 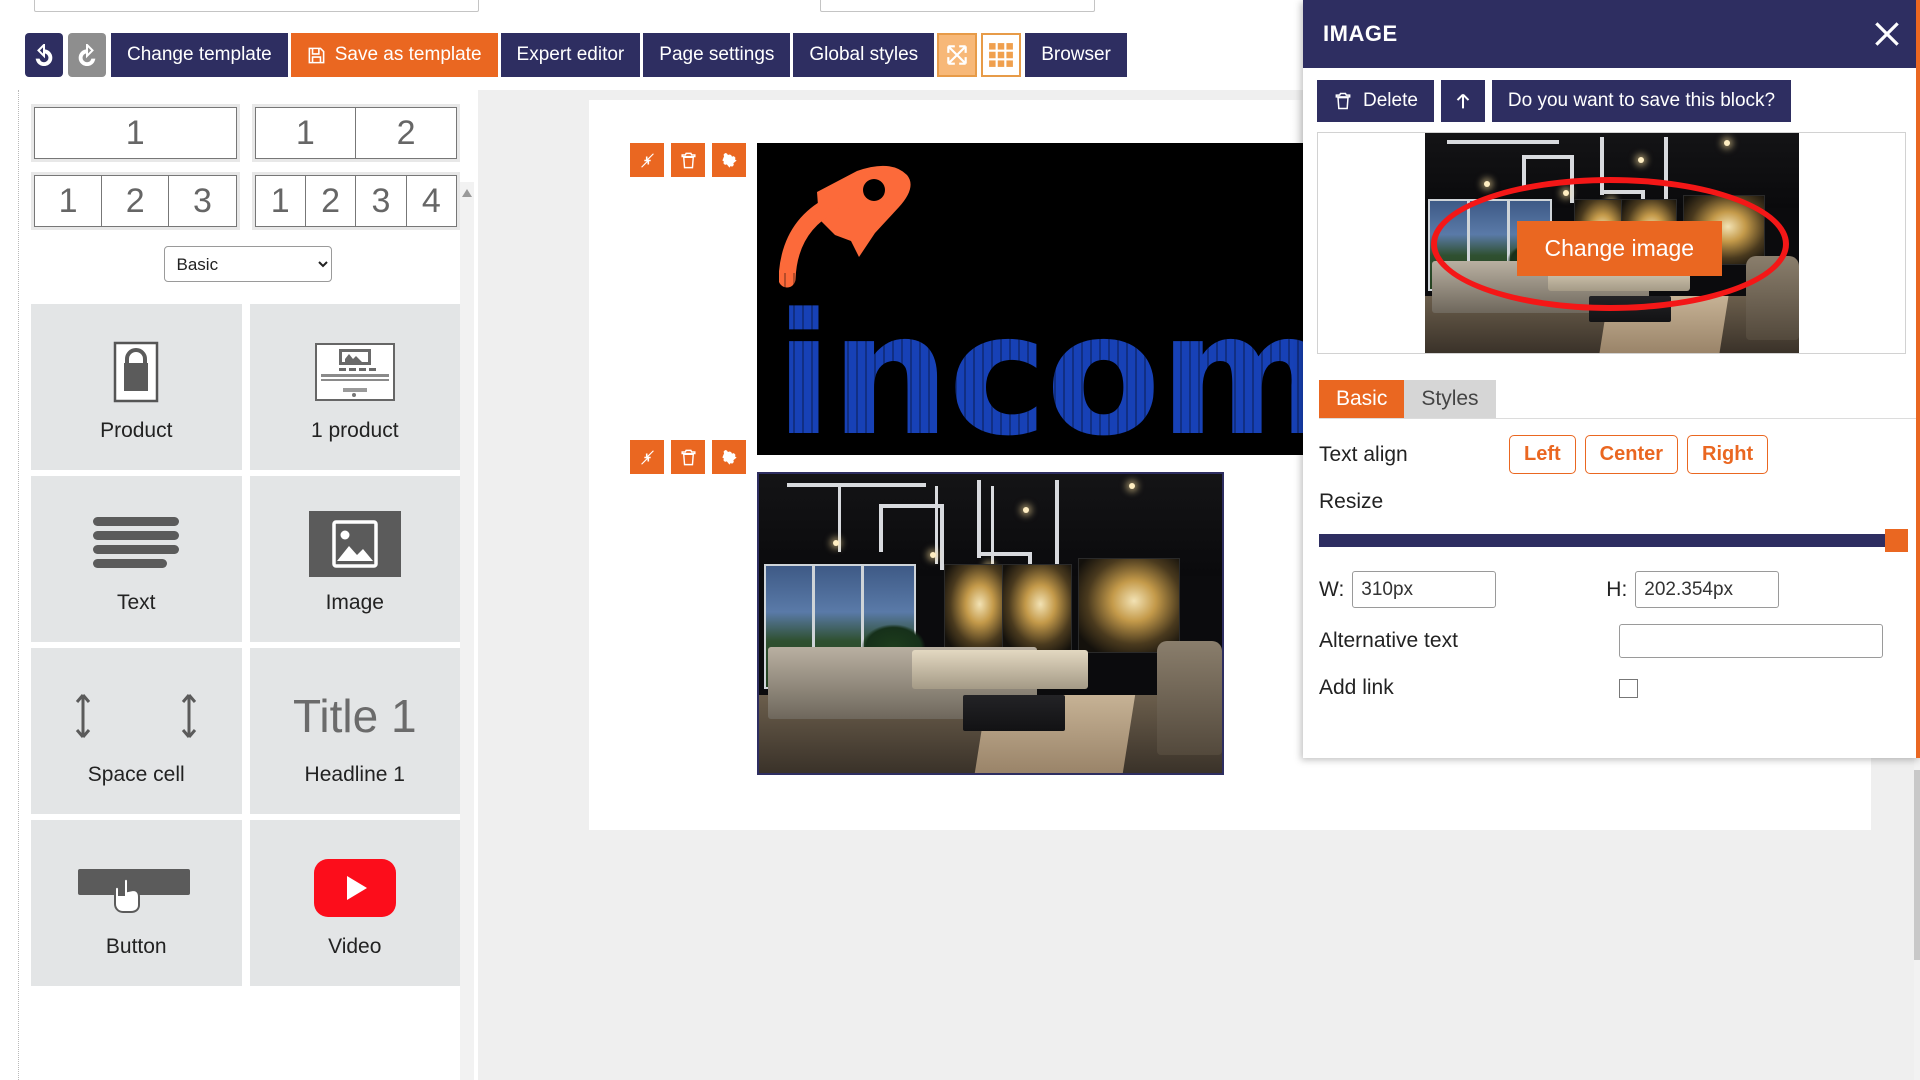 I want to click on widget-text: Text, so click(x=136, y=559).